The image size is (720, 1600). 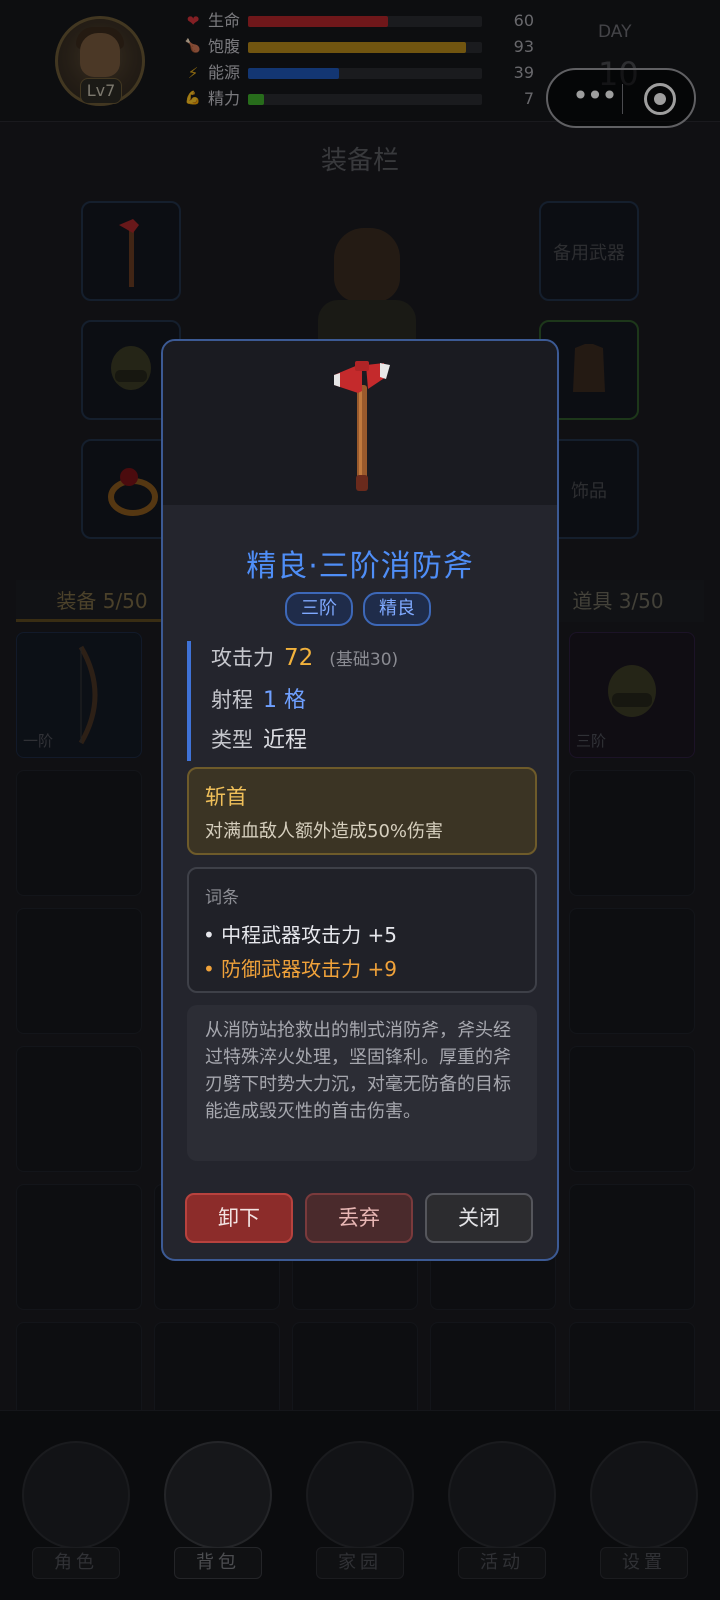 I want to click on affix-line: • 防御武器攻击力 +9, so click(x=300, y=969).